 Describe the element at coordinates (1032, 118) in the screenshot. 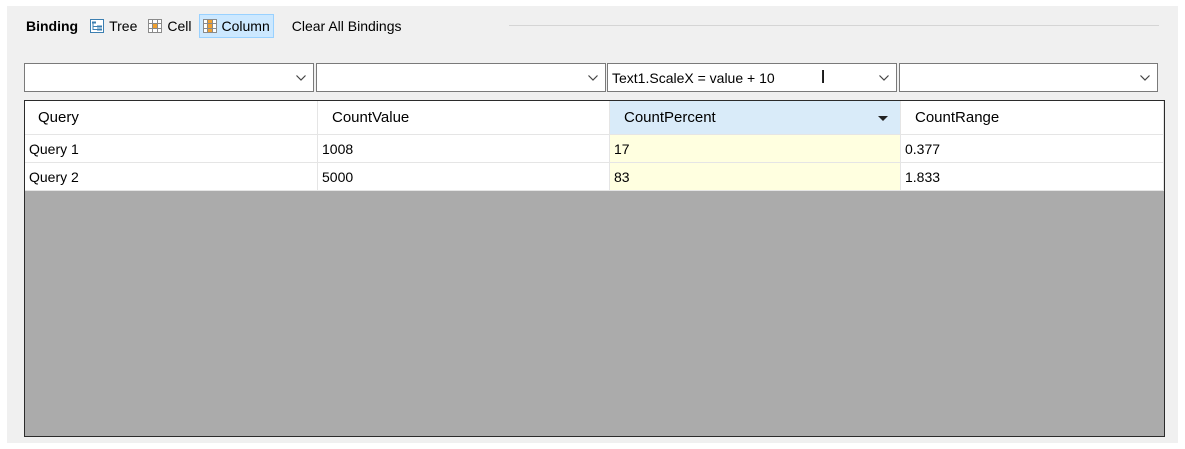

I see `column-header-countrange: CountRange` at that location.